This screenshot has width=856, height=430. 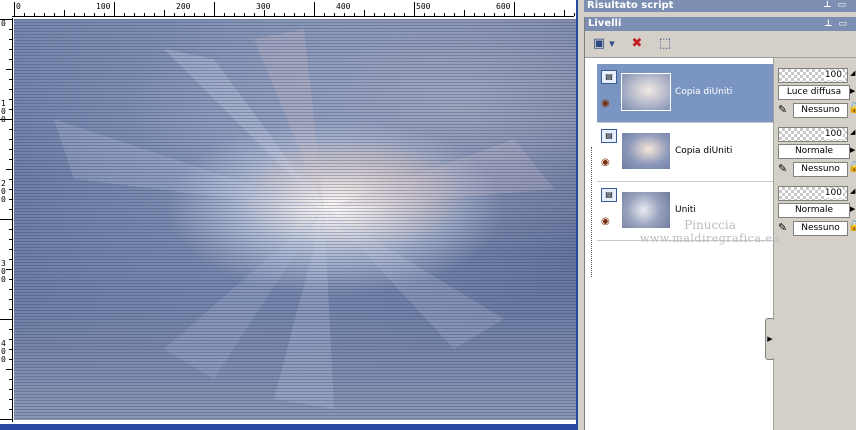 What do you see at coordinates (720, 44) in the screenshot?
I see `layers-toolbar: ▣ ▼ ✖ ⬚` at bounding box center [720, 44].